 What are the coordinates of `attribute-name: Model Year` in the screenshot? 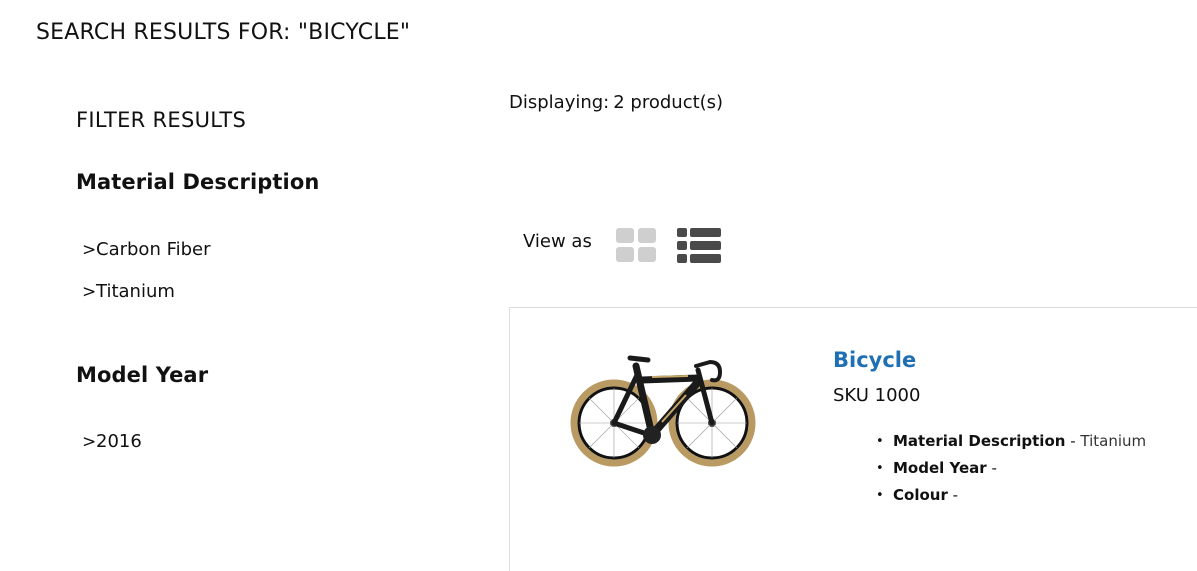 It's located at (940, 468).